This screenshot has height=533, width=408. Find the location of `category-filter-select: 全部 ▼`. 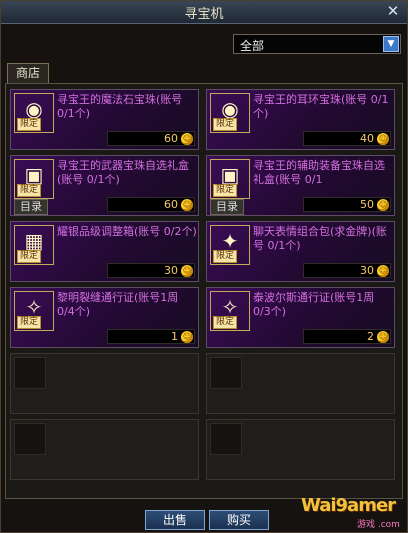

category-filter-select: 全部 ▼ is located at coordinates (317, 44).